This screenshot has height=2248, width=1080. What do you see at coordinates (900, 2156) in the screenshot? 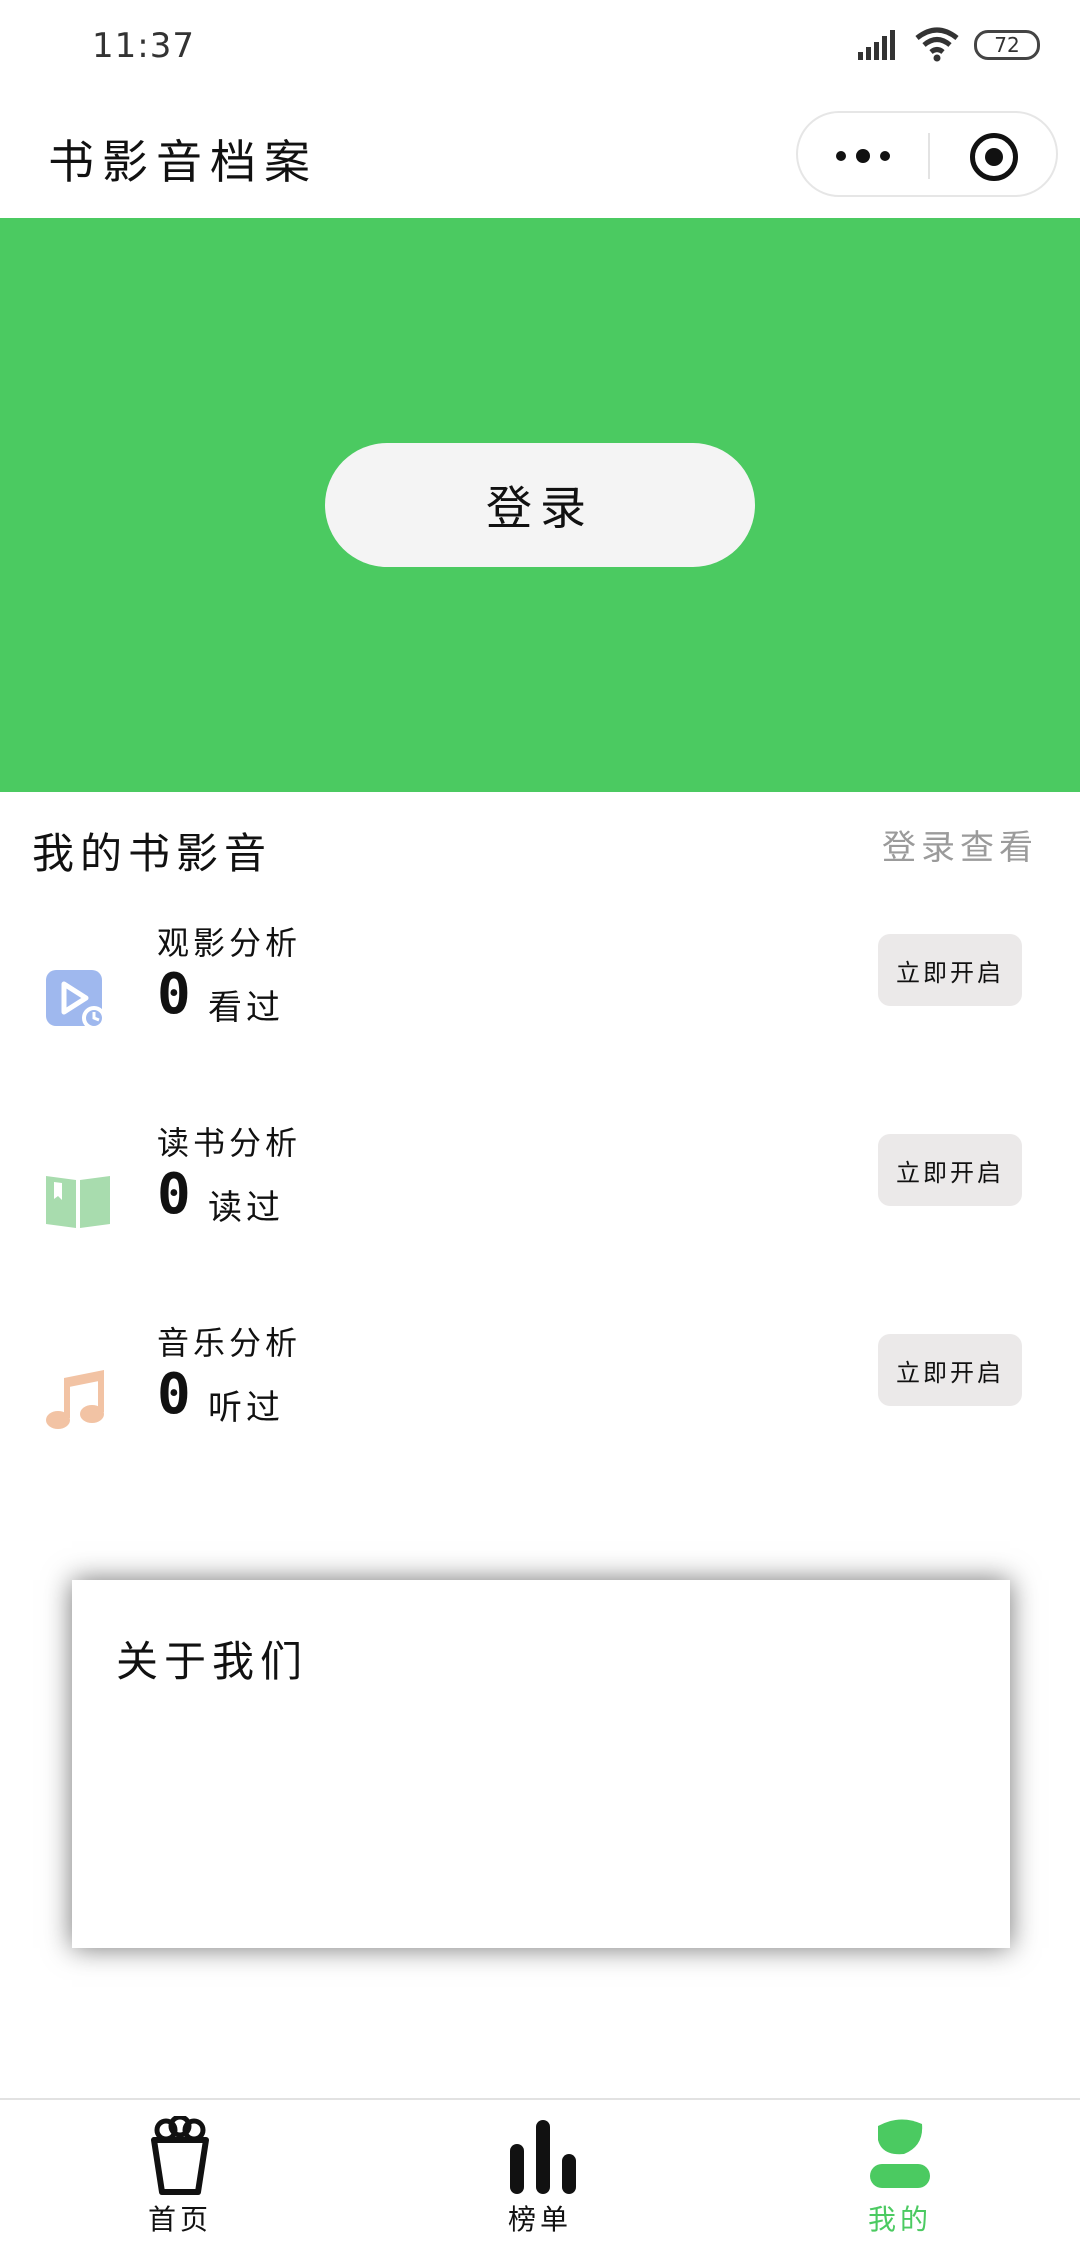
I see `user-icon` at bounding box center [900, 2156].